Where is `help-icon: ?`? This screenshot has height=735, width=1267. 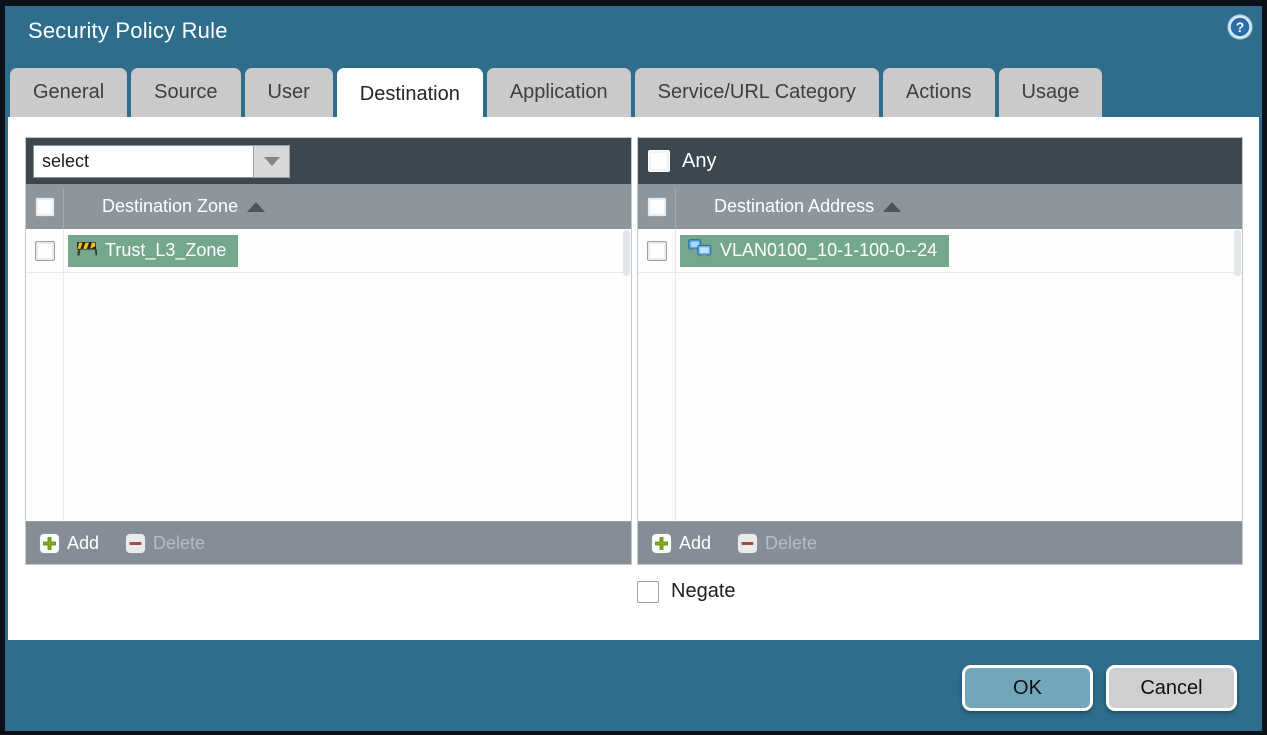
help-icon: ? is located at coordinates (1240, 27).